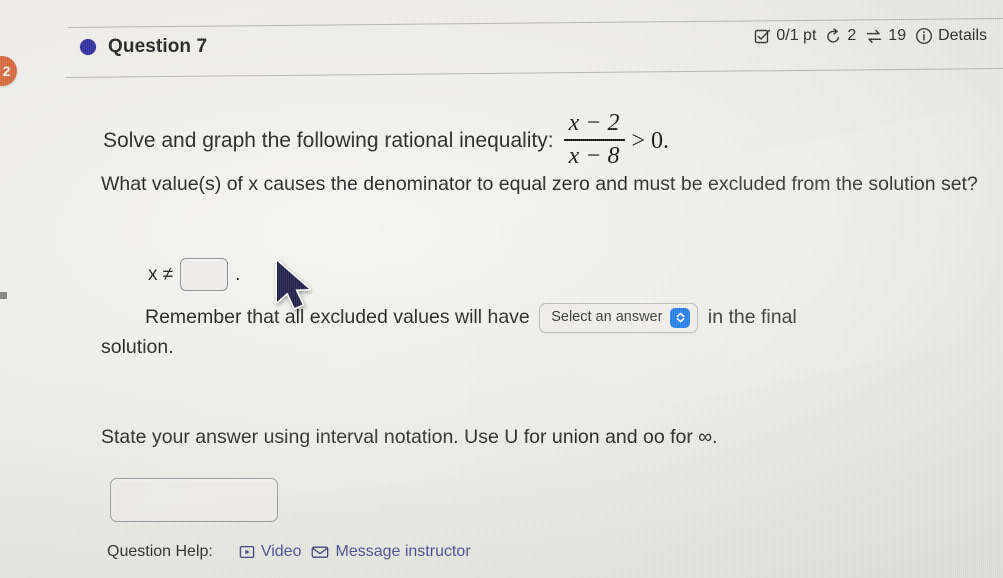  What do you see at coordinates (594, 156) in the screenshot?
I see `fraction-denominator: x − 8` at bounding box center [594, 156].